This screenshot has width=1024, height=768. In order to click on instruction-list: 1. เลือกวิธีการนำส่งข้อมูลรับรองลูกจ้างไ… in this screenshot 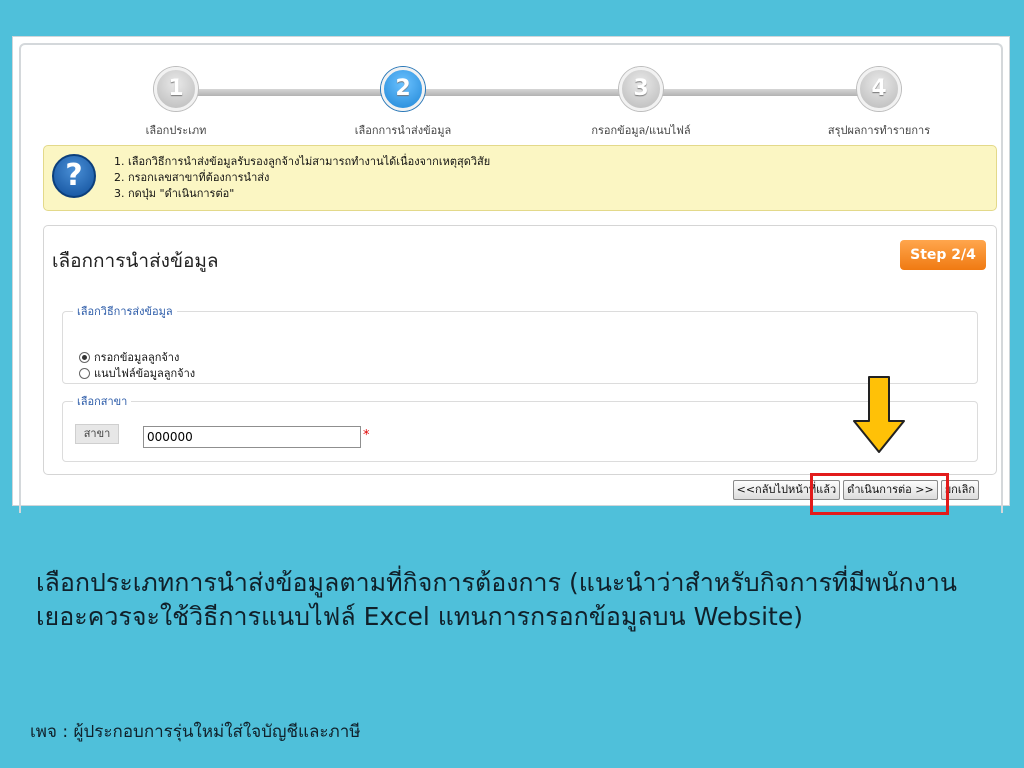, I will do `click(302, 178)`.